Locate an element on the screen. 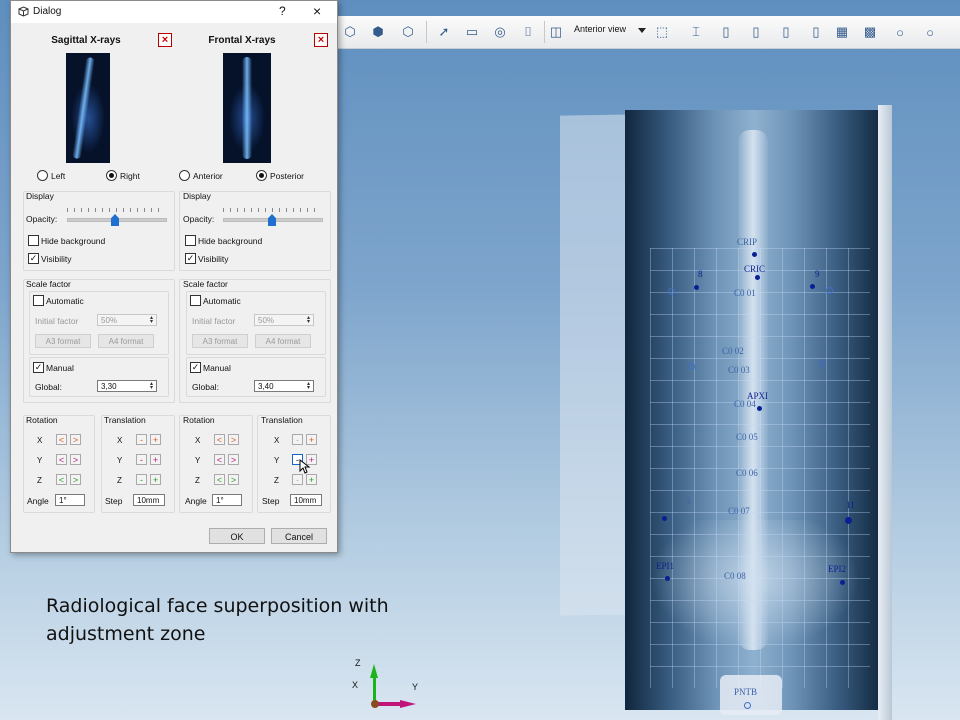 The image size is (960, 720). dialog-titlebar: Dialog ? × is located at coordinates (174, 12).